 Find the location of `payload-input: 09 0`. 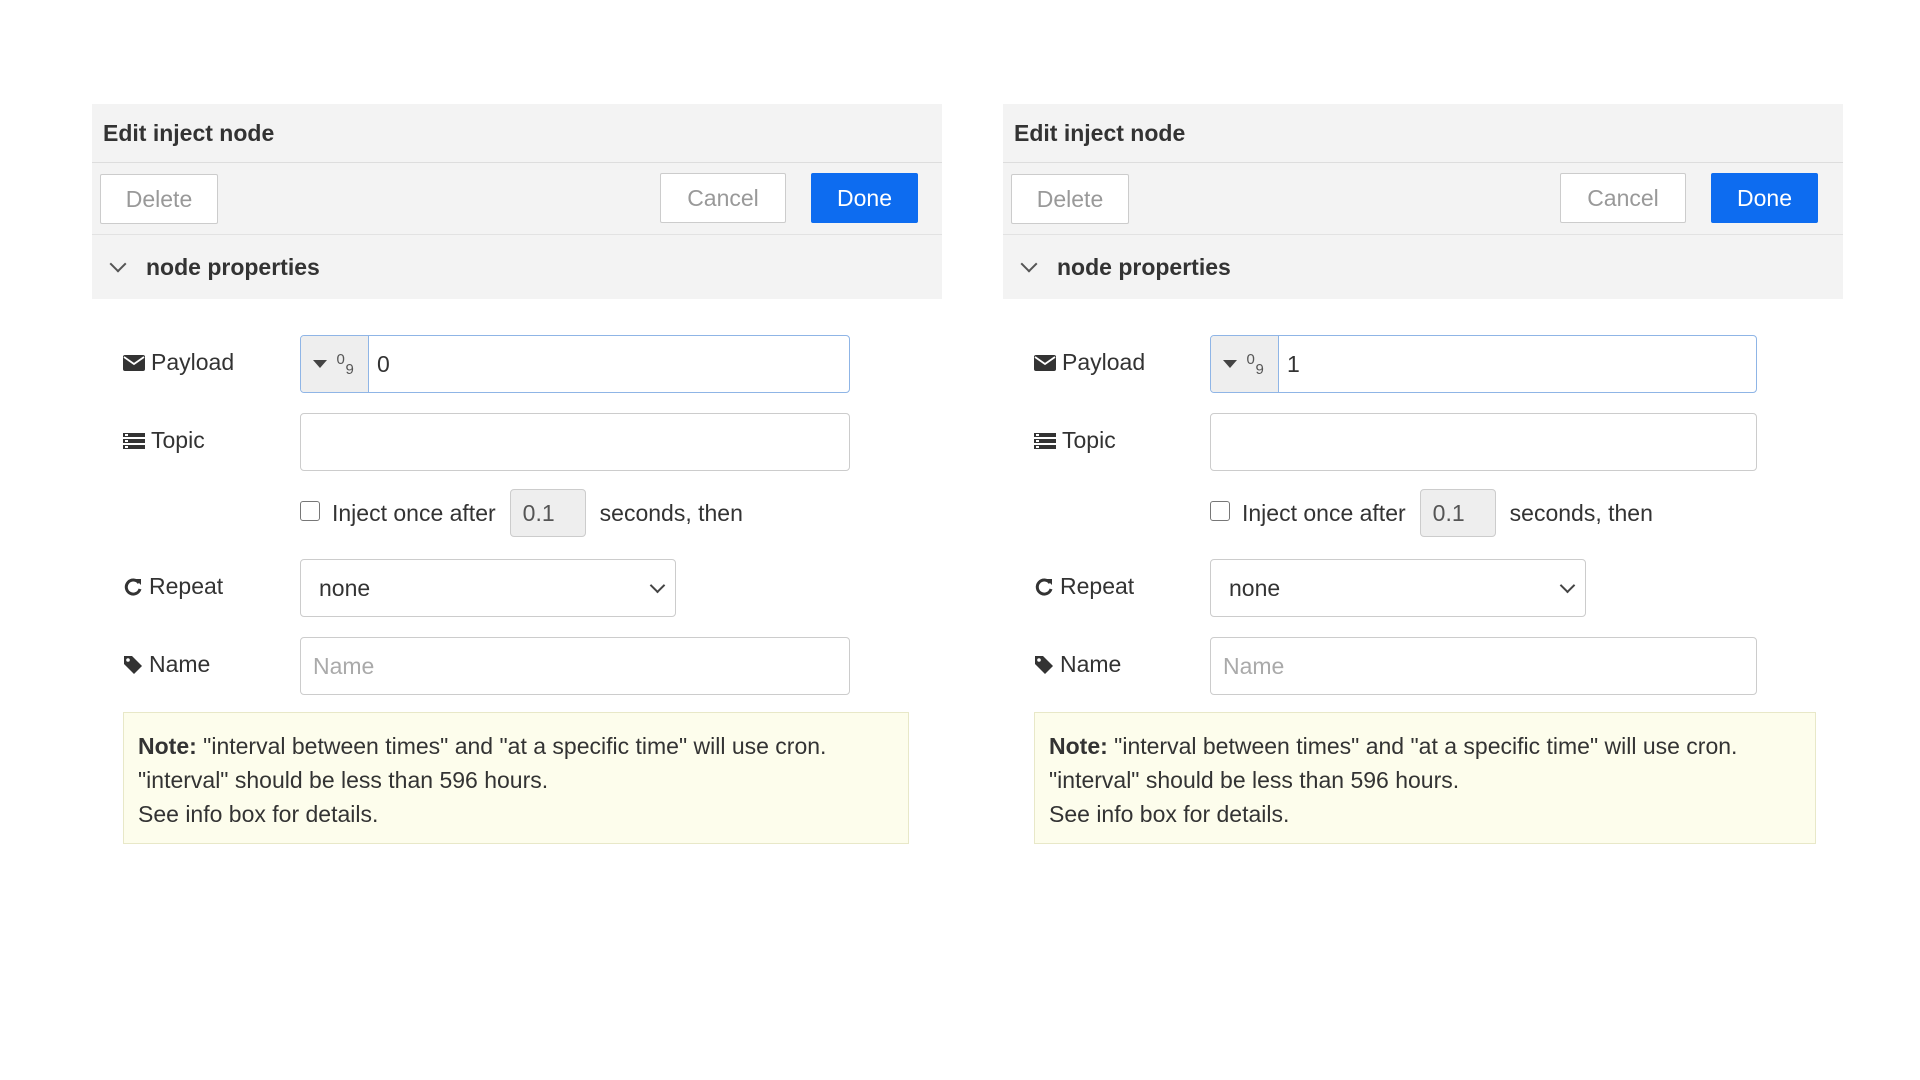

payload-input: 09 0 is located at coordinates (575, 364).